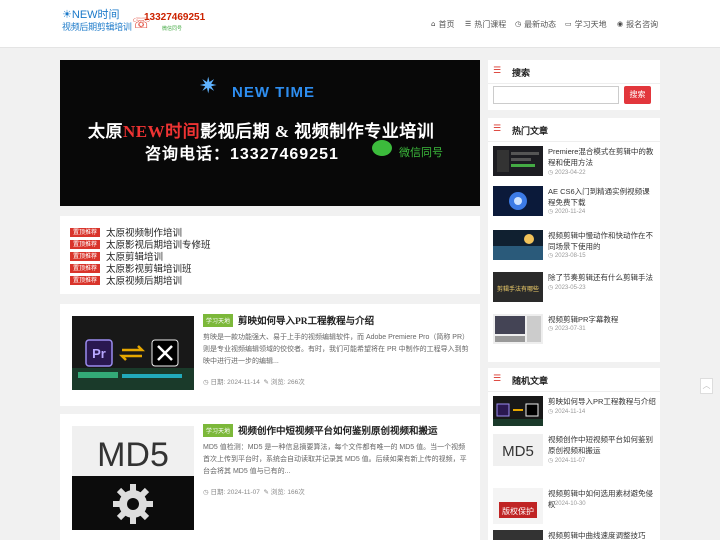 This screenshot has width=720, height=540. What do you see at coordinates (273, 92) in the screenshot?
I see `hero-brand: NEW TIME` at bounding box center [273, 92].